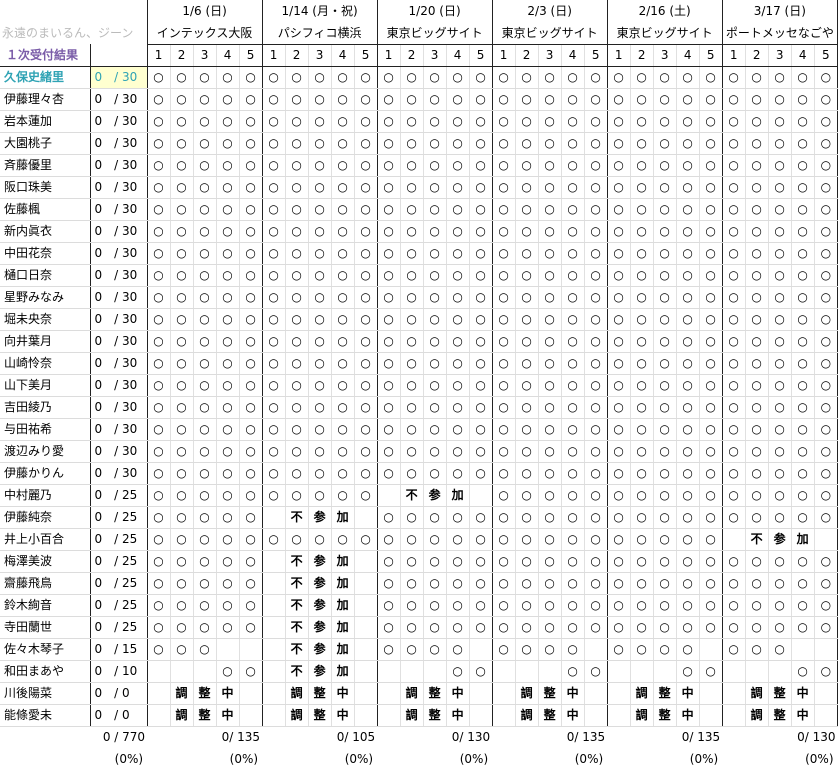 The width and height of the screenshot is (838, 770). Describe the element at coordinates (458, 55) in the screenshot. I see `part-number: 4` at that location.